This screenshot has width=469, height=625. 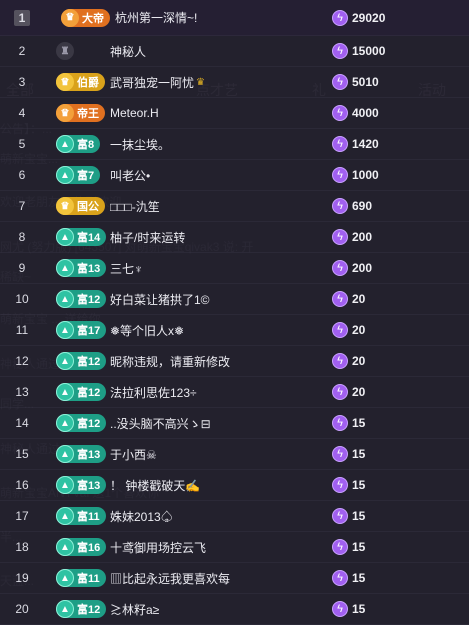 What do you see at coordinates (147, 237) in the screenshot?
I see `user-name: 柚子/时来运转` at bounding box center [147, 237].